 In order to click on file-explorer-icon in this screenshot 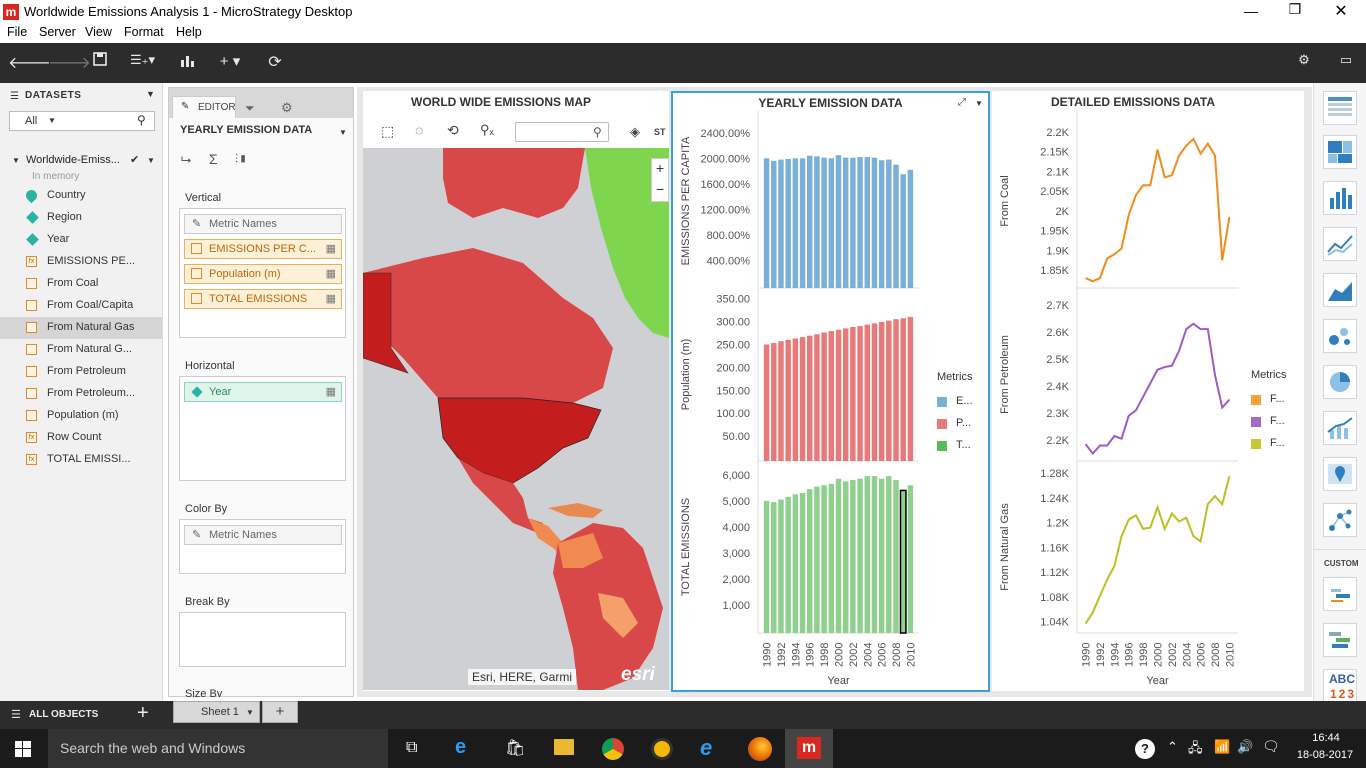, I will do `click(564, 747)`.